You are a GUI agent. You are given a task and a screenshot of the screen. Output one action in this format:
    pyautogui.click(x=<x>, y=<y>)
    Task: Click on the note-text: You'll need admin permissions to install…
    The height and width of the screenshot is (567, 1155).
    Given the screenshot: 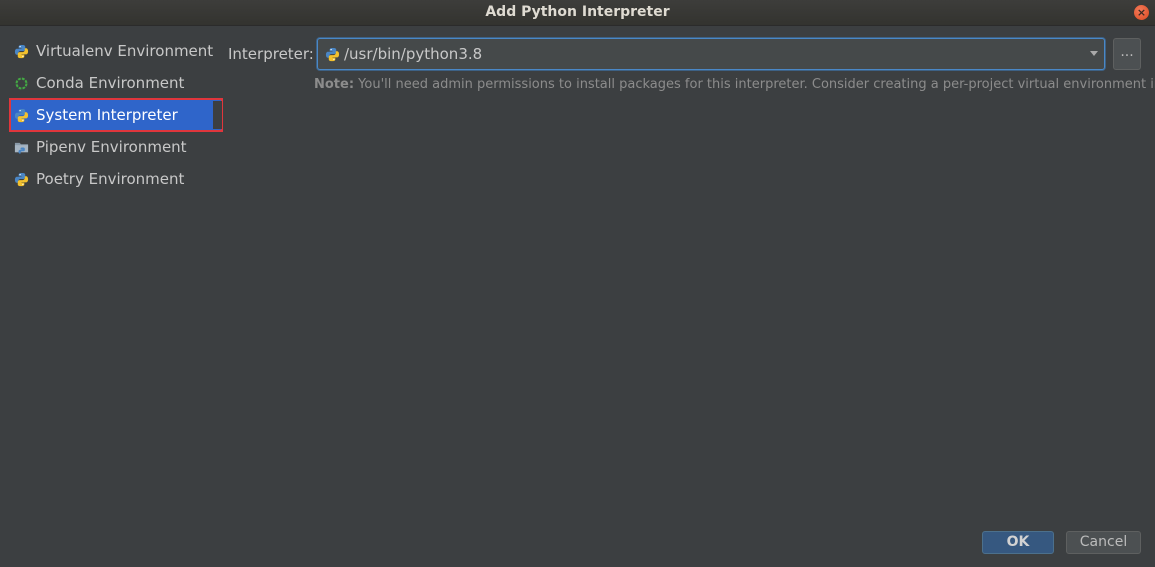 What is the action you would take?
    pyautogui.click(x=754, y=84)
    